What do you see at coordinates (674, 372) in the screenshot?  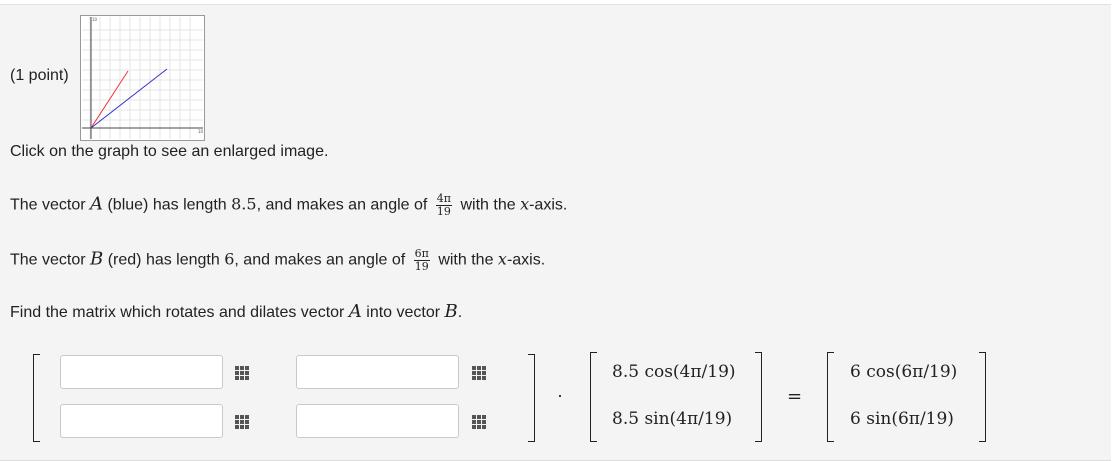 I see `vector-a-x: 8.5 cos(4π/19)` at bounding box center [674, 372].